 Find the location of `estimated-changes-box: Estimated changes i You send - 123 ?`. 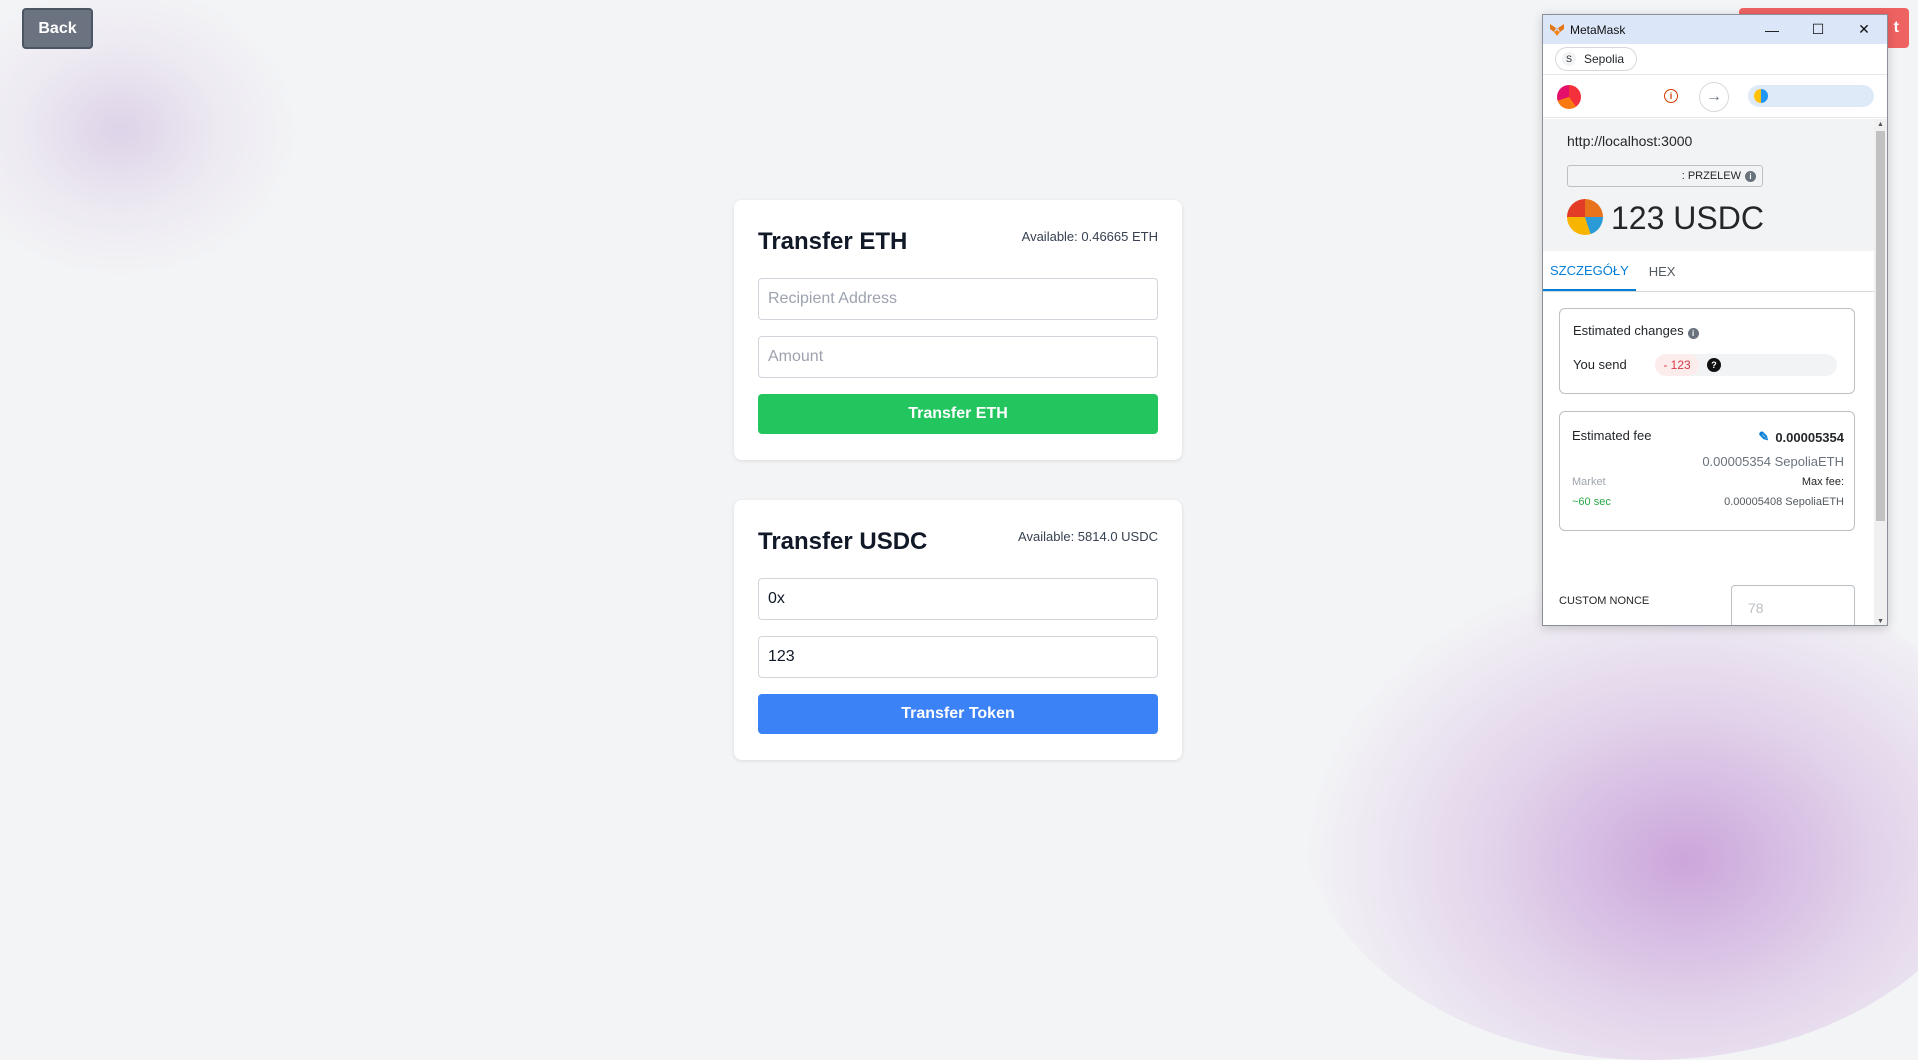

estimated-changes-box: Estimated changes i You send - 123 ? is located at coordinates (1707, 351).